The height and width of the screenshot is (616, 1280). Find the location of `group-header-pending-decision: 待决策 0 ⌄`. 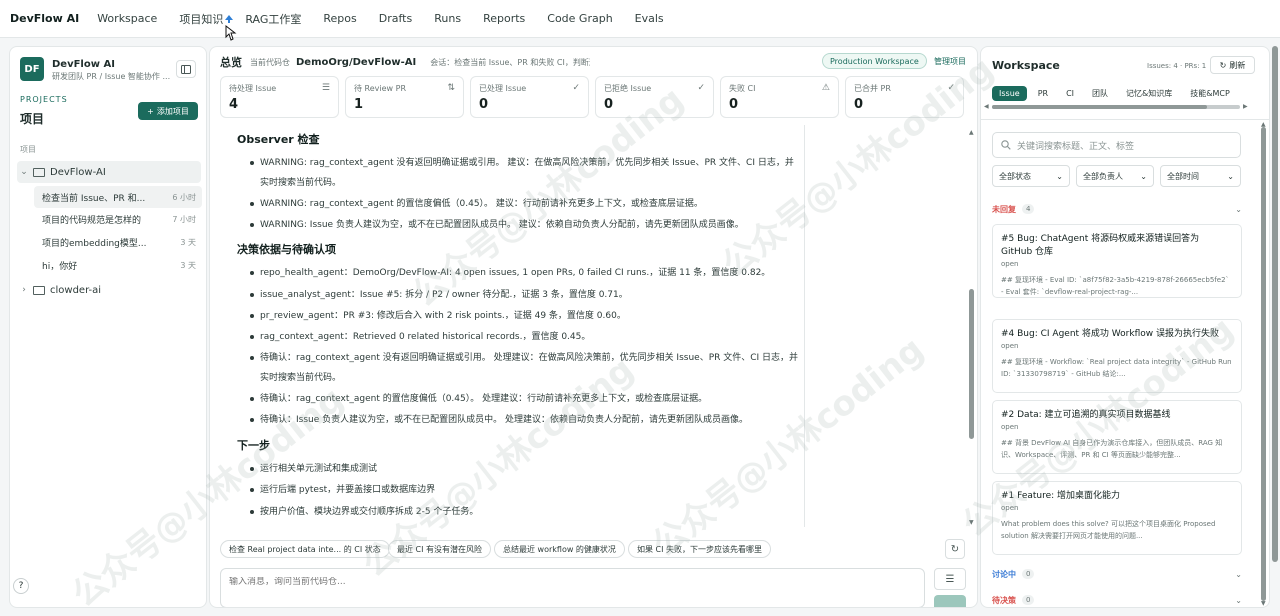

group-header-pending-decision: 待决策 0 ⌄ is located at coordinates (1117, 600).